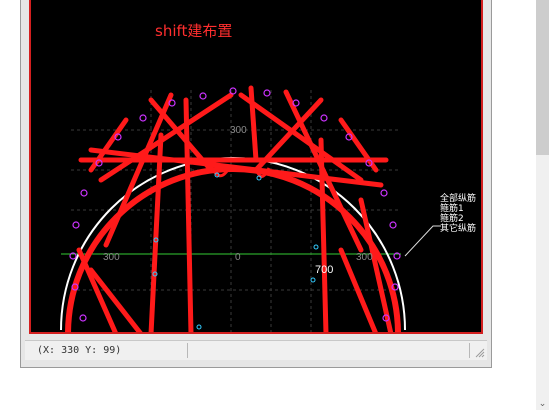  Describe the element at coordinates (458, 228) in the screenshot. I see `legend-item-other-bars: 其它纵筋` at that location.